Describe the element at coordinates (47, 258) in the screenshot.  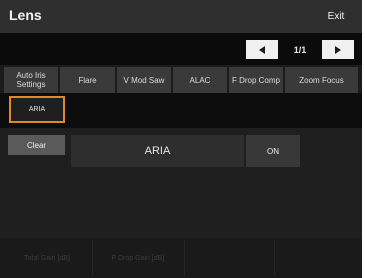
I see `total-gain-label: Total Gain [dB]` at that location.